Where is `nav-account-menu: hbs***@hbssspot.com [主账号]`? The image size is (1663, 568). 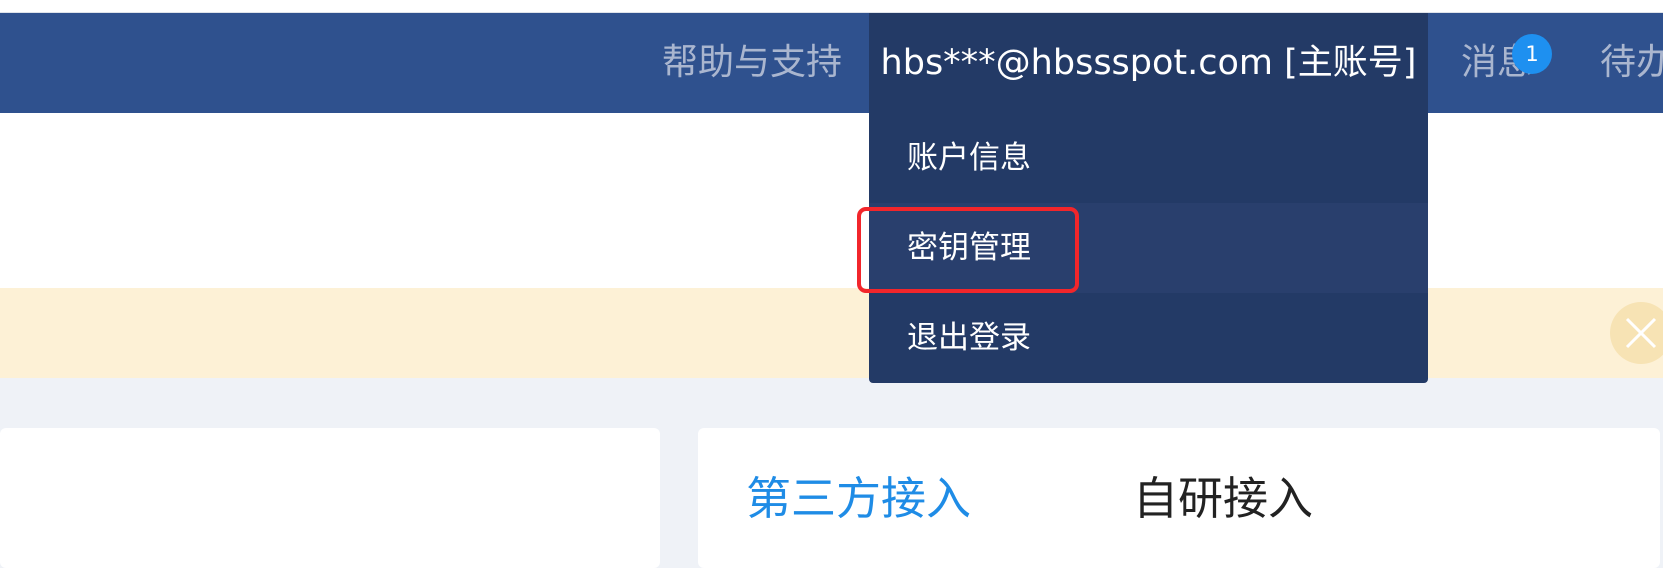 nav-account-menu: hbs***@hbssspot.com [主账号] is located at coordinates (1148, 63).